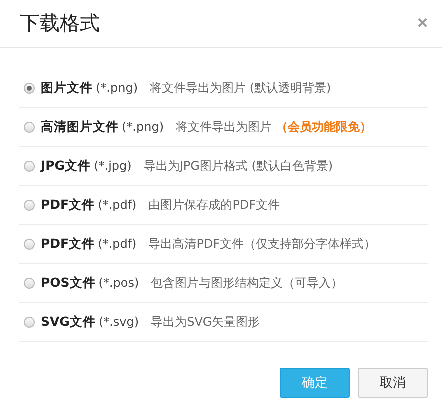 The height and width of the screenshot is (417, 442). What do you see at coordinates (247, 283) in the screenshot?
I see `option-description: 包含图片与图形结构定义（可导入）` at bounding box center [247, 283].